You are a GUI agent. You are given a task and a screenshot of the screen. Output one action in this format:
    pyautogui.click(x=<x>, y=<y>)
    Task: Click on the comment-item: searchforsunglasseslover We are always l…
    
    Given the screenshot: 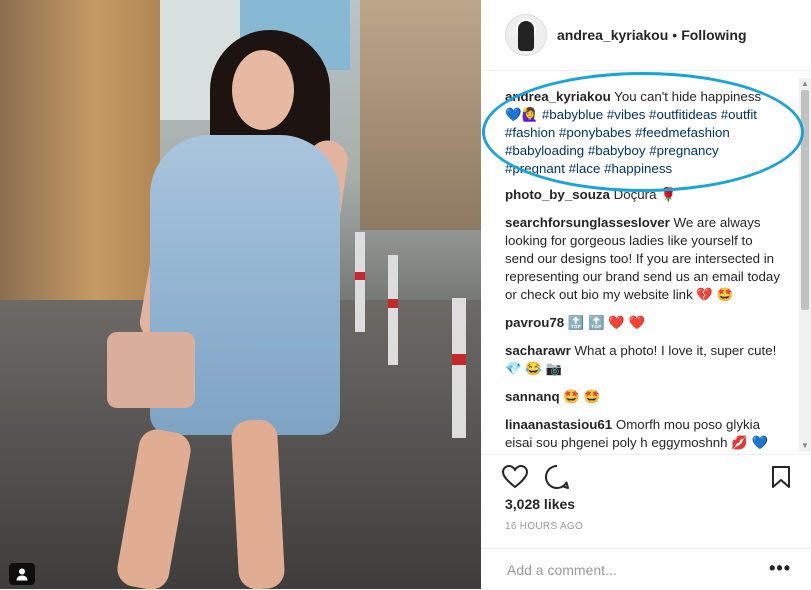 What is the action you would take?
    pyautogui.click(x=643, y=259)
    